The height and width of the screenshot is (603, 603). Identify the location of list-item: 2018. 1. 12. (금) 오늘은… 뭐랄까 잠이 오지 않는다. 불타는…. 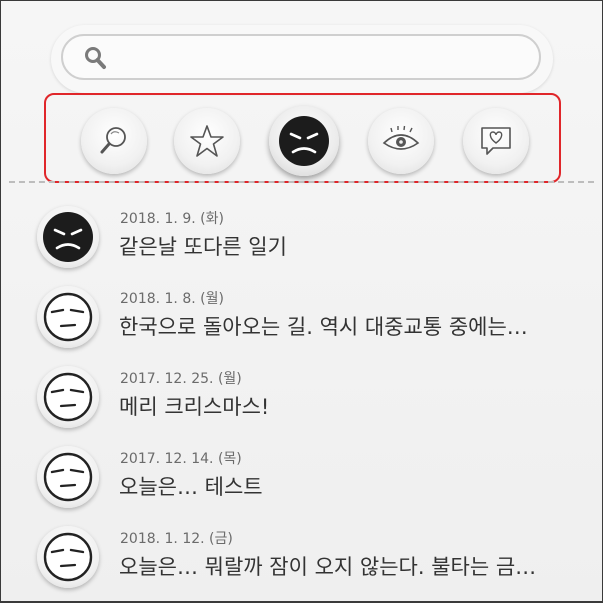
(301, 551).